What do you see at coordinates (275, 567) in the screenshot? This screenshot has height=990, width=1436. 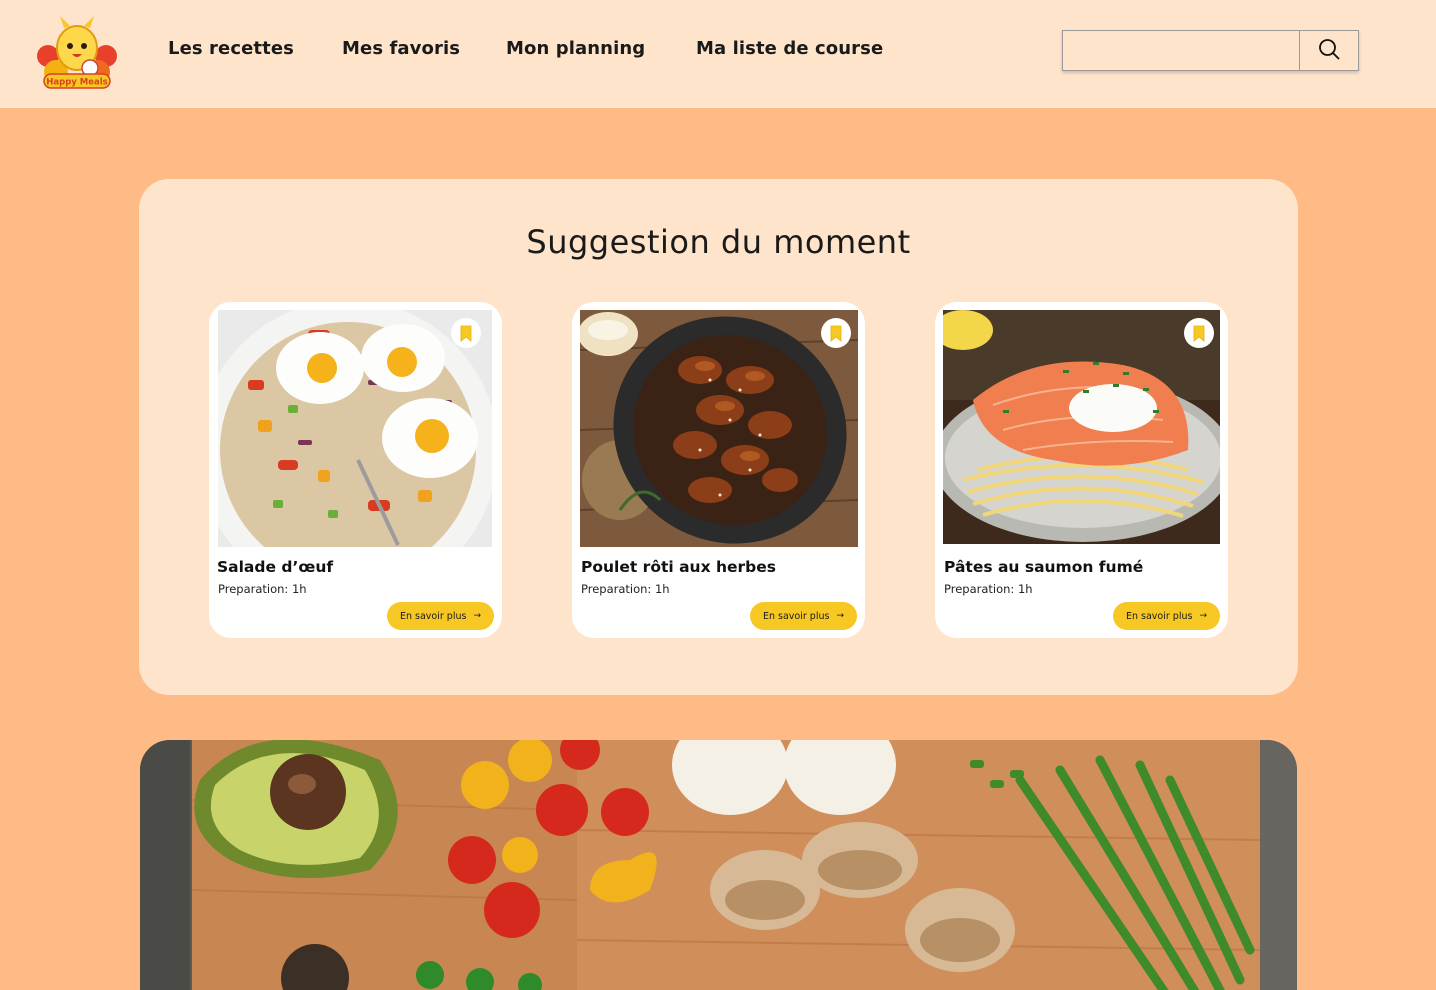 I see `recipe-title: Salade d’œuf` at bounding box center [275, 567].